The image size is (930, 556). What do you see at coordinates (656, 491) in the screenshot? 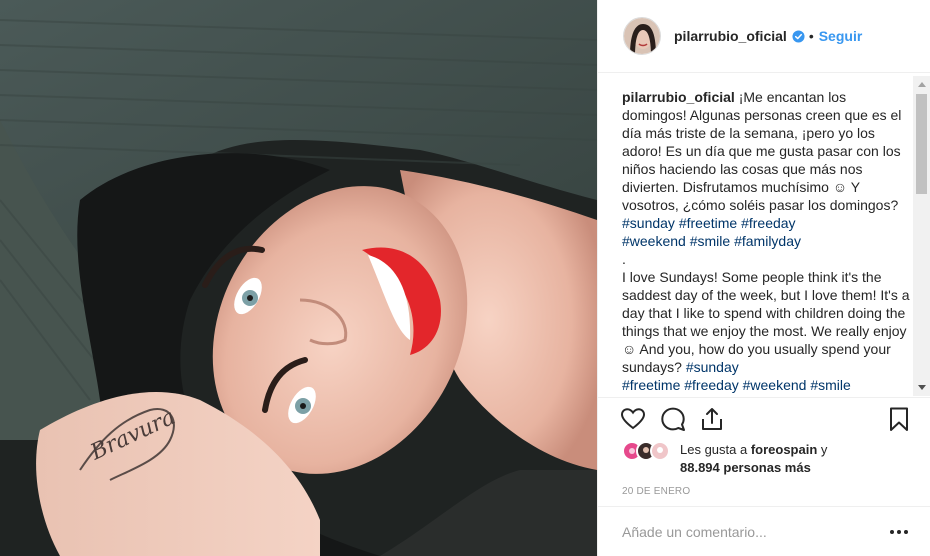
I see `post-date: 20 DE ENERO` at bounding box center [656, 491].